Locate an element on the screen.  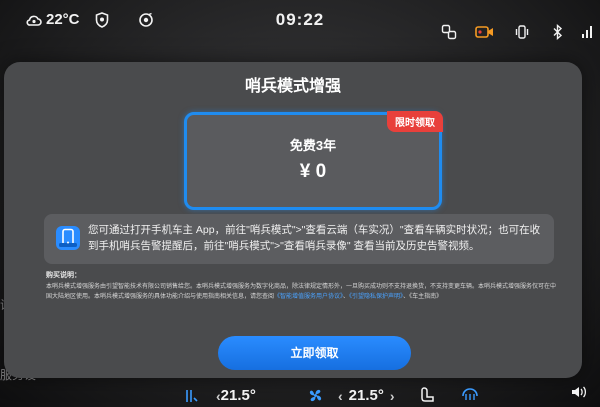
offer-price: ¥ 0 is located at coordinates (313, 171).